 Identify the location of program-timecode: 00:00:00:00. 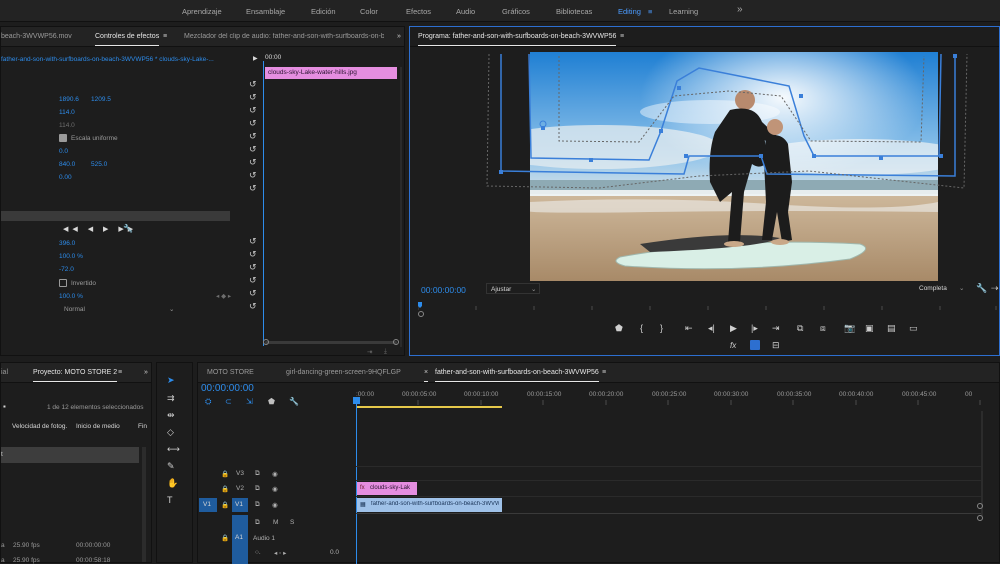
(443, 290).